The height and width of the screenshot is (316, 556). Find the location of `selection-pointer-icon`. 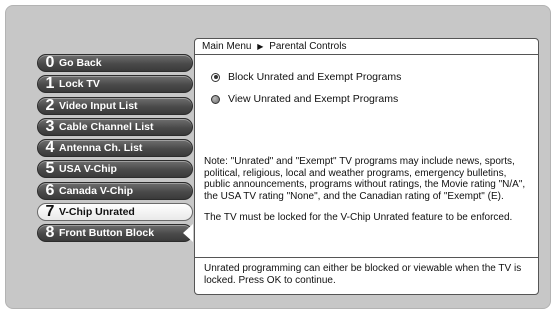

selection-pointer-icon is located at coordinates (188, 233).